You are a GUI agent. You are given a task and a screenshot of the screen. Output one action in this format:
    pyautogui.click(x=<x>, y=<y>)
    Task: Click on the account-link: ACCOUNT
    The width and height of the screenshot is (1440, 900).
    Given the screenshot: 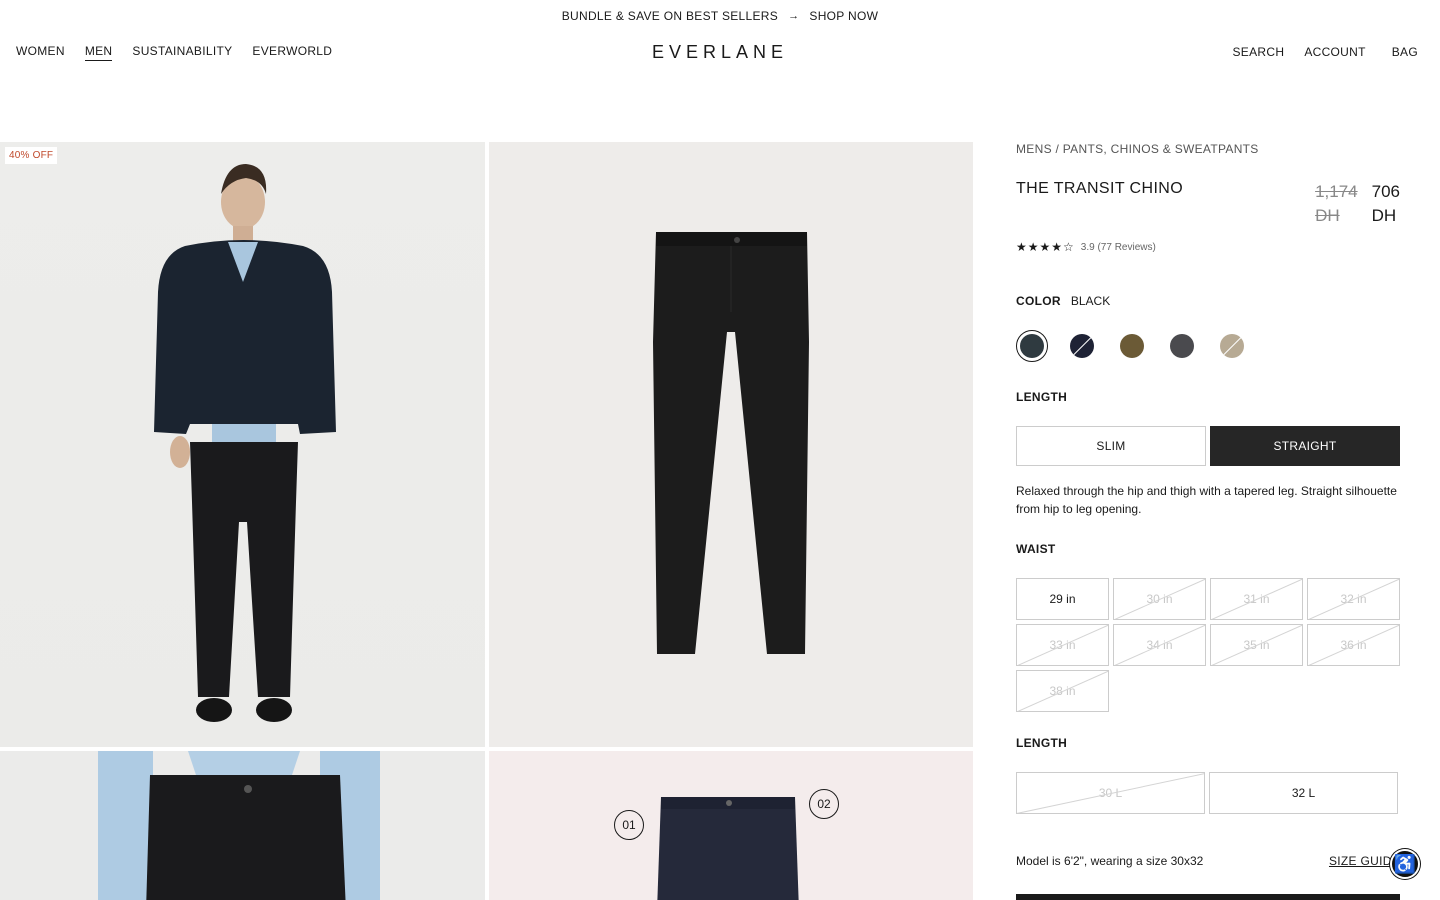 What is the action you would take?
    pyautogui.click(x=1334, y=52)
    